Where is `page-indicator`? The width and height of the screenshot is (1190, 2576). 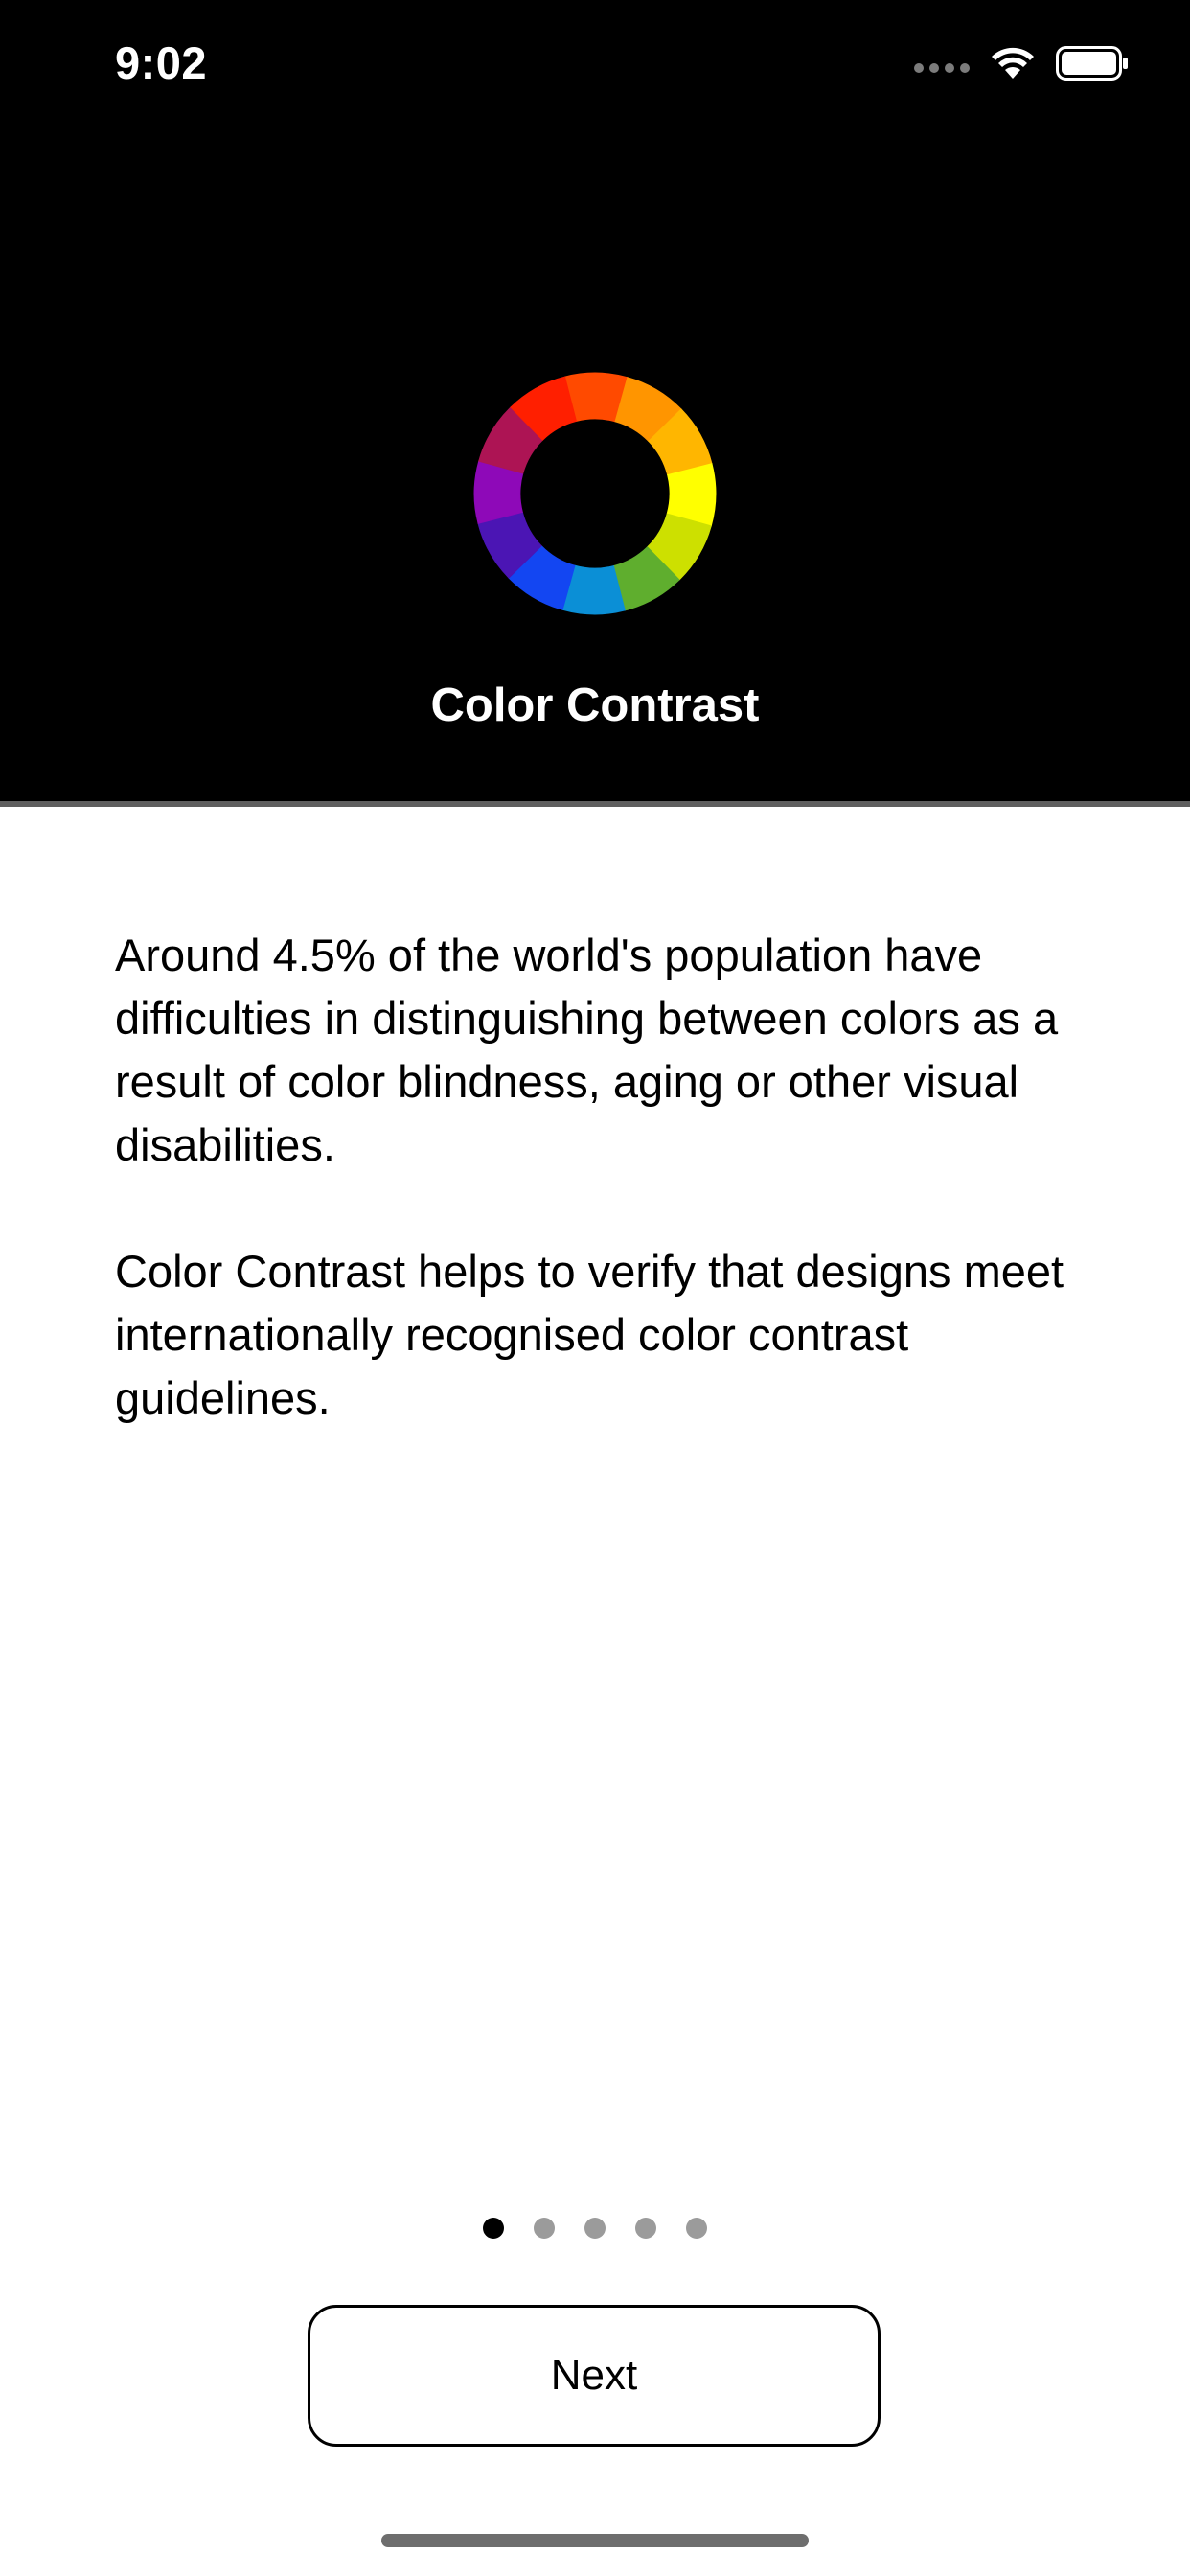 page-indicator is located at coordinates (595, 2228).